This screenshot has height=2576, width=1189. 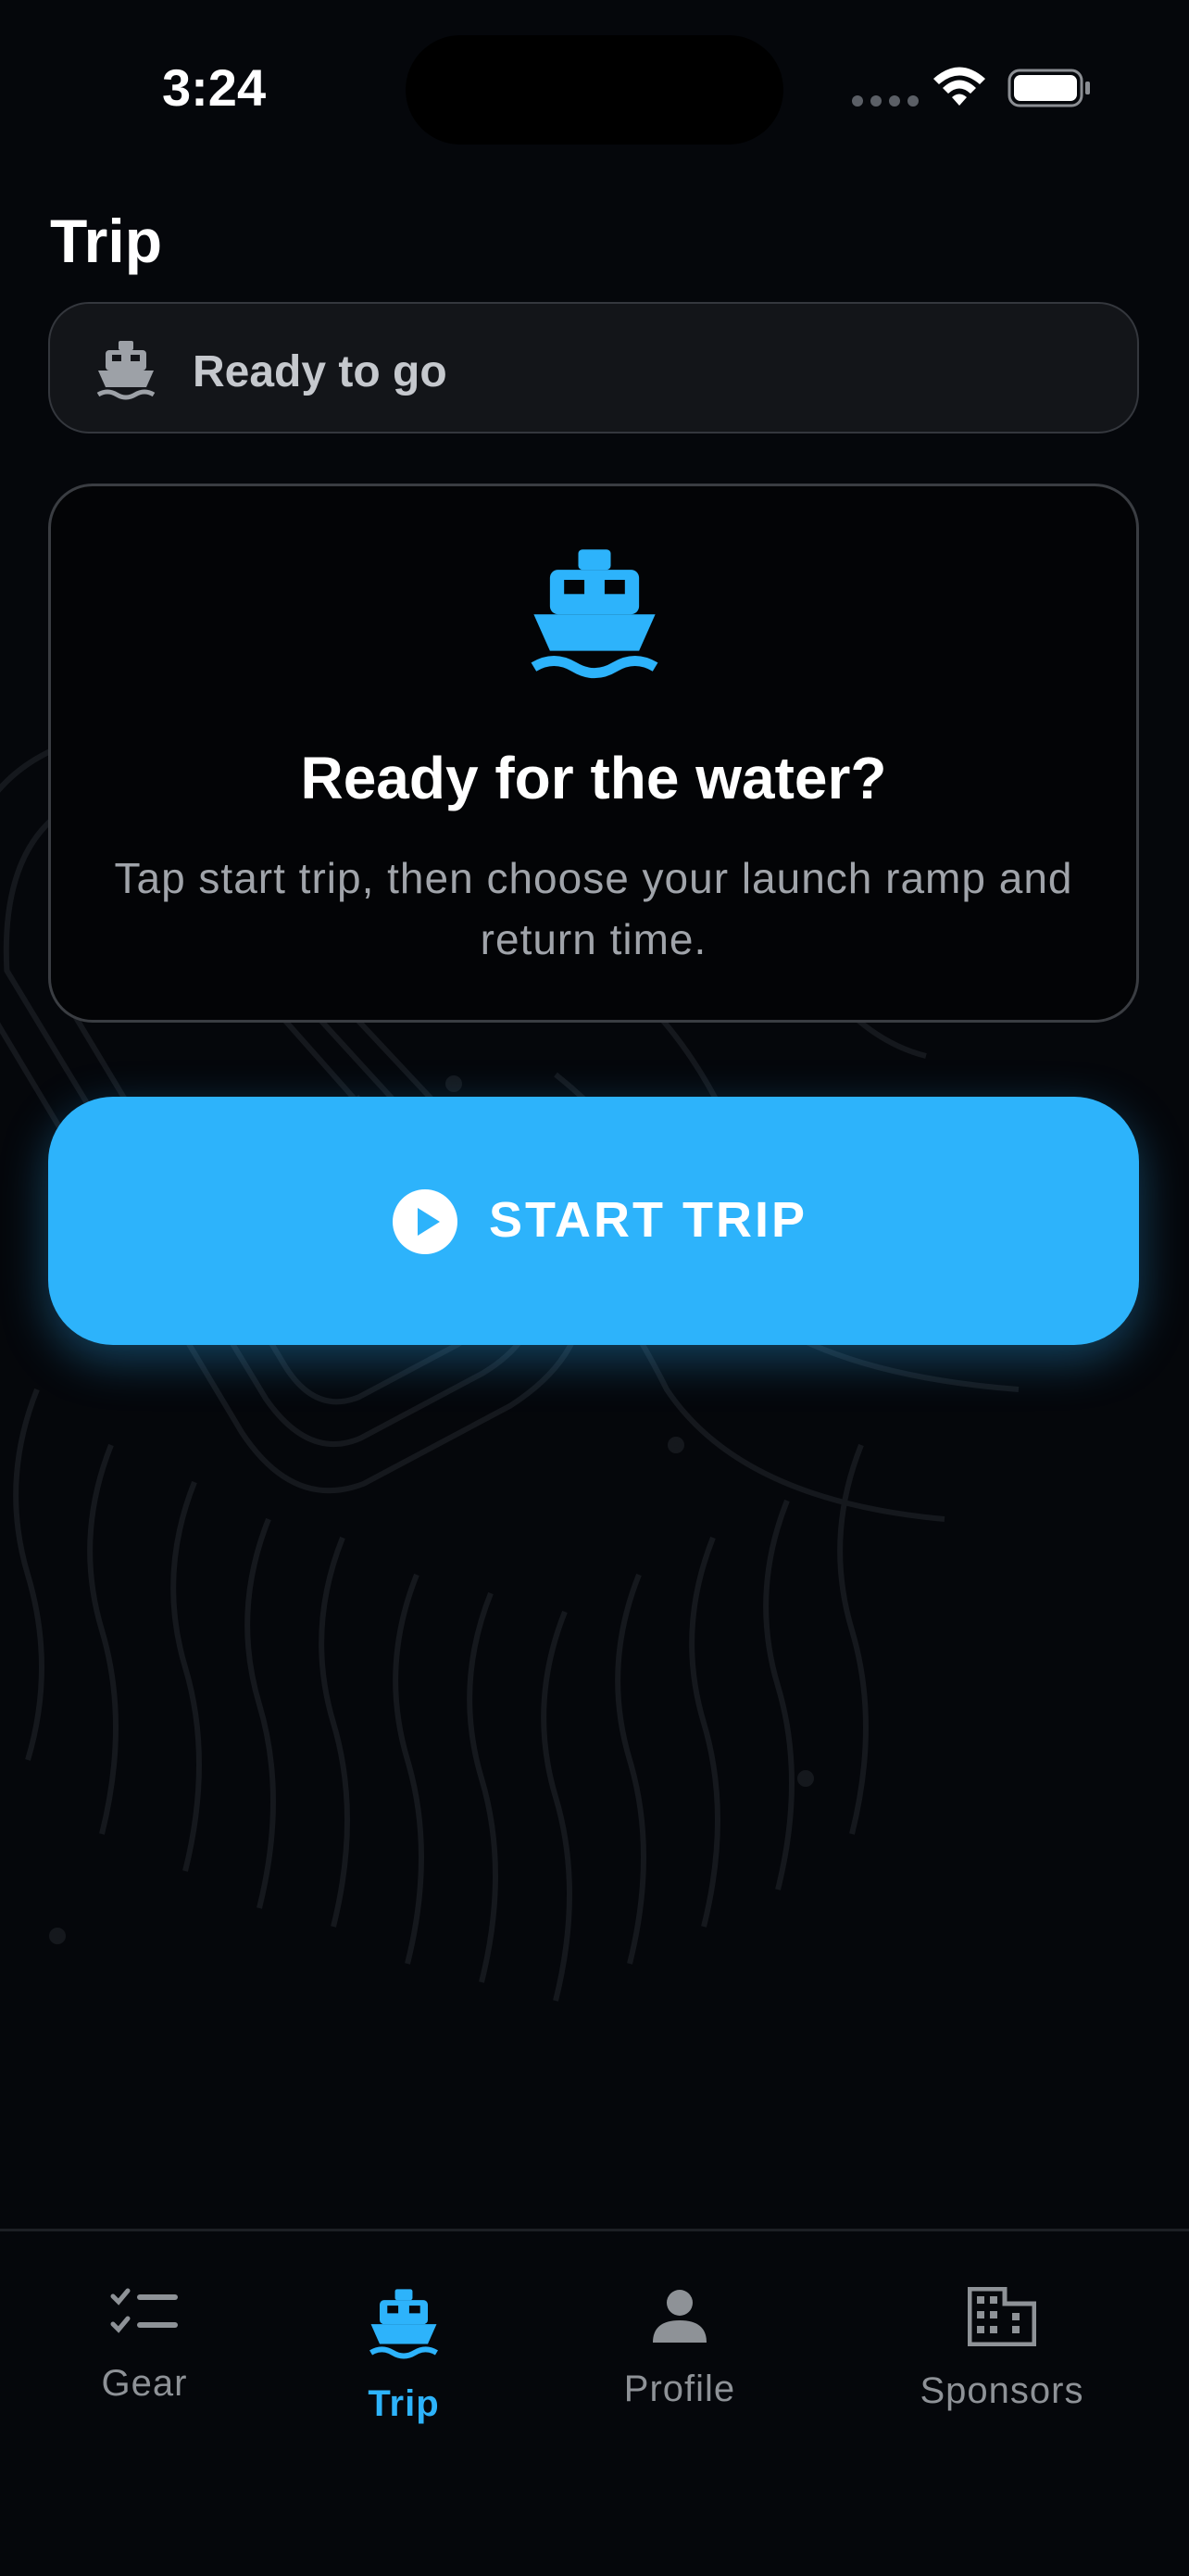 What do you see at coordinates (425, 1221) in the screenshot?
I see `play-circle-icon` at bounding box center [425, 1221].